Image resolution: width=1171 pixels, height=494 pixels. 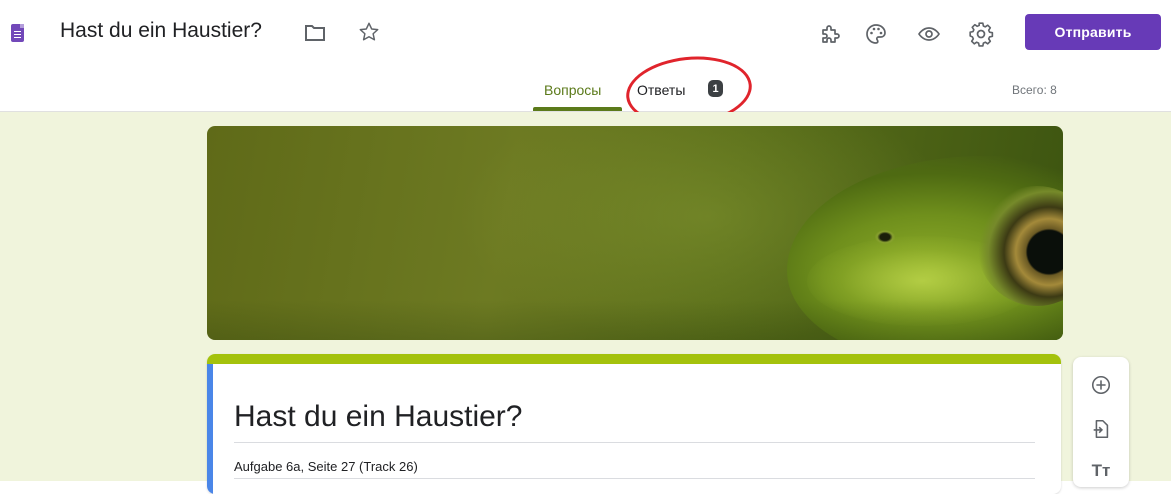 I want to click on tab-questions: Вопросы, so click(x=572, y=90).